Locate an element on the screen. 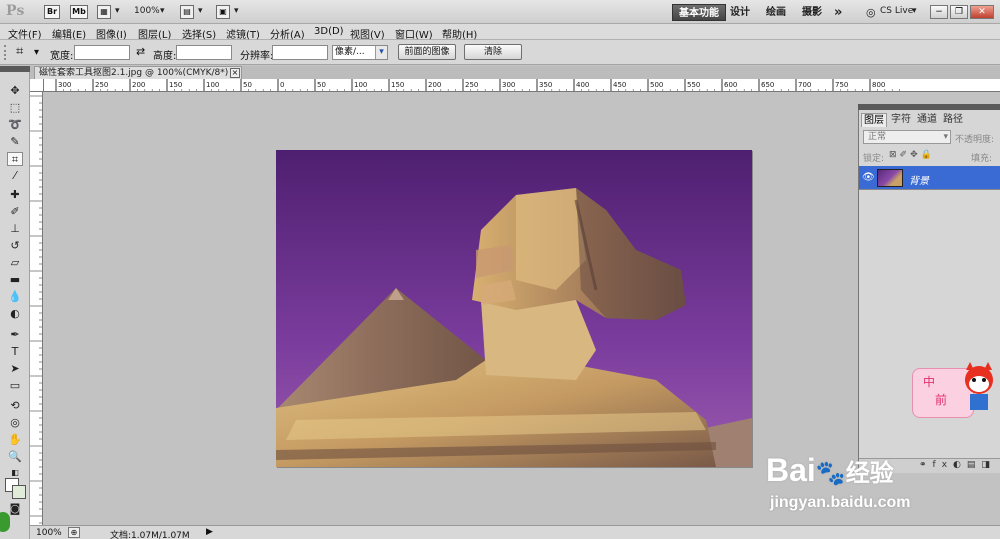 This screenshot has height=539, width=1000. menu-window: 窗口(W) is located at coordinates (414, 33).